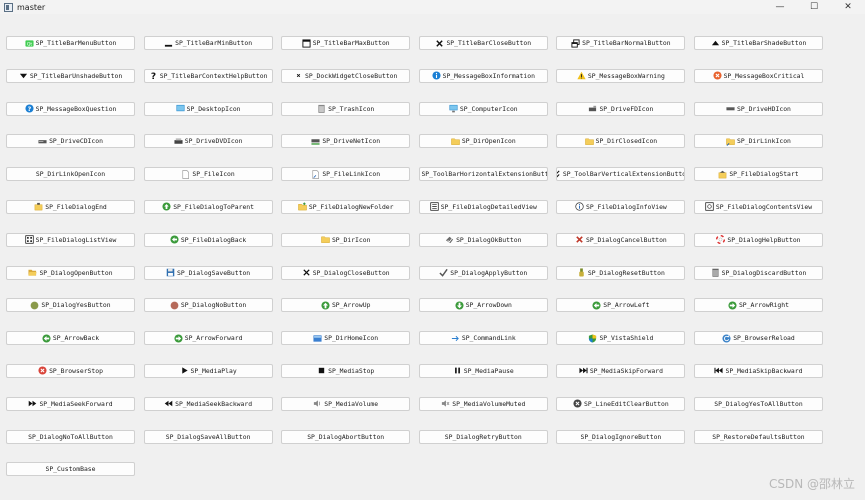 Image resolution: width=865 pixels, height=500 pixels. What do you see at coordinates (346, 370) in the screenshot?
I see `pixmap-button: SP_MediaStop` at bounding box center [346, 370].